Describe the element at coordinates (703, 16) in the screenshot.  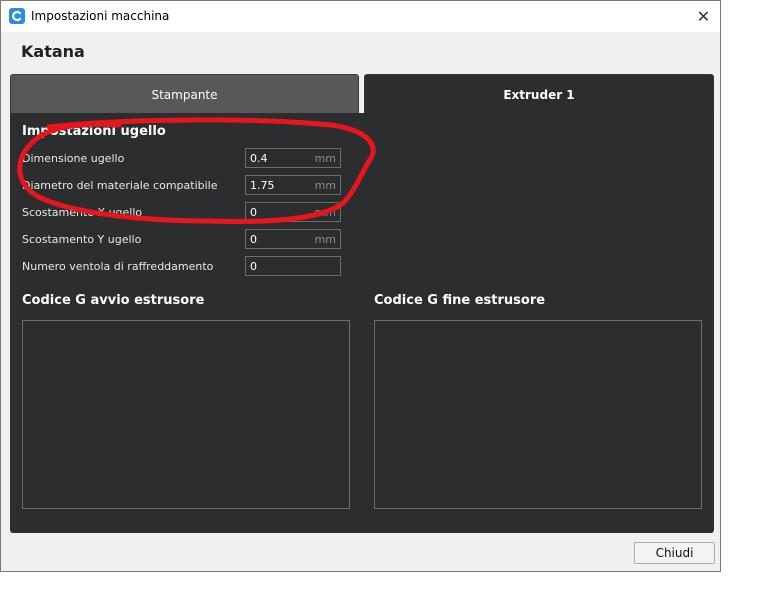
I see `close-icon: ✕` at that location.